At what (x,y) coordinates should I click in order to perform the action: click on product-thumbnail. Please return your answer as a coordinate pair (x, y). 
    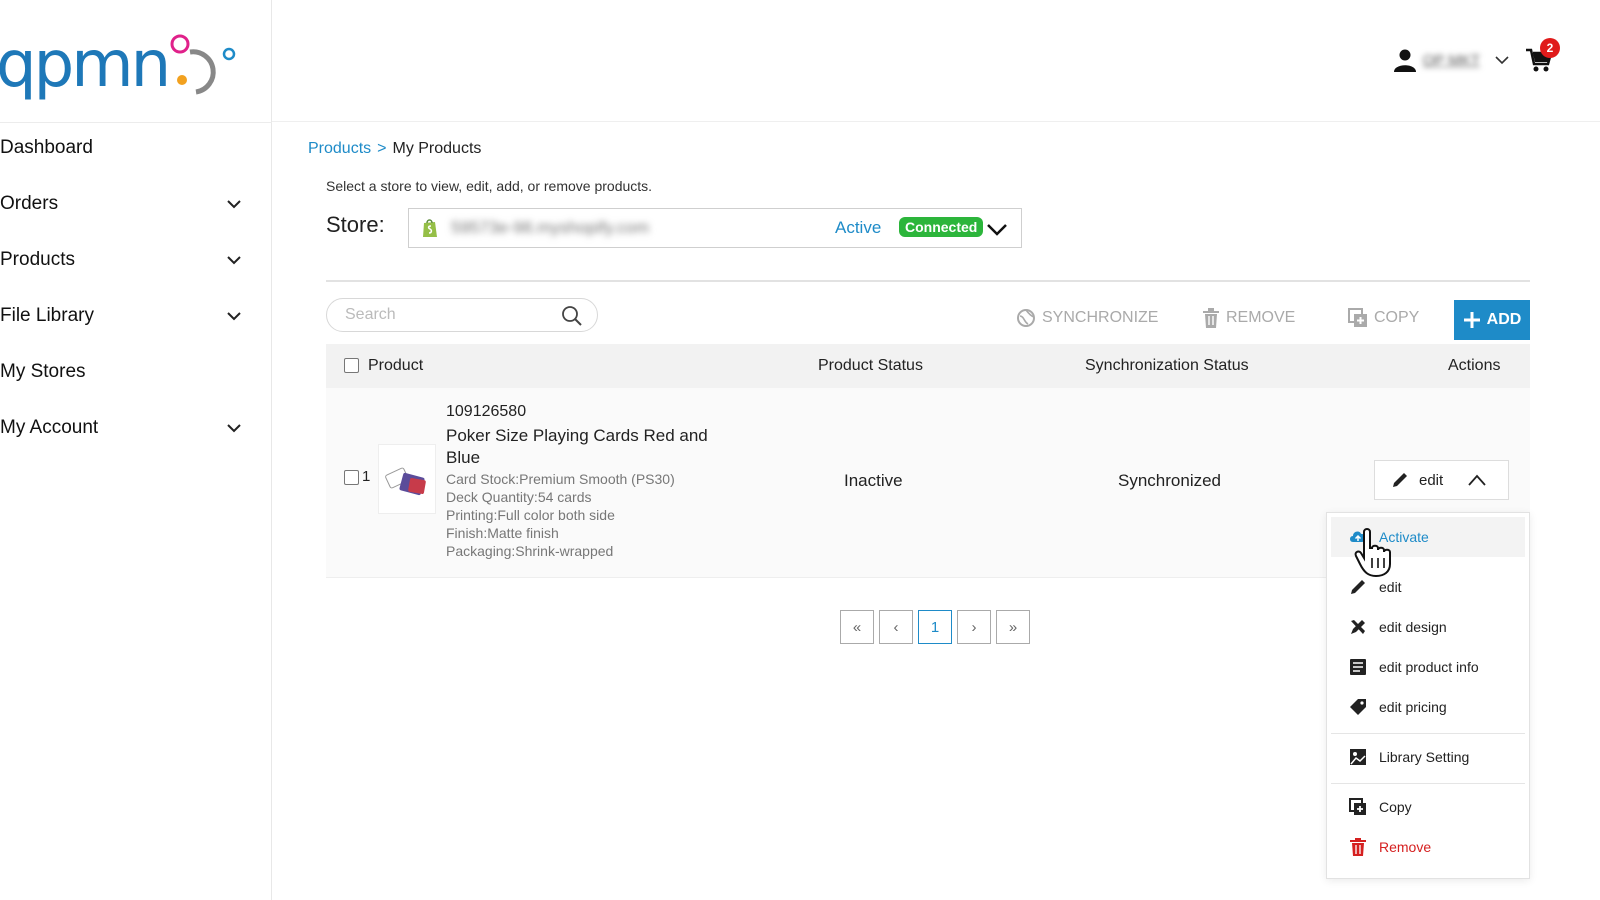
    Looking at the image, I should click on (407, 479).